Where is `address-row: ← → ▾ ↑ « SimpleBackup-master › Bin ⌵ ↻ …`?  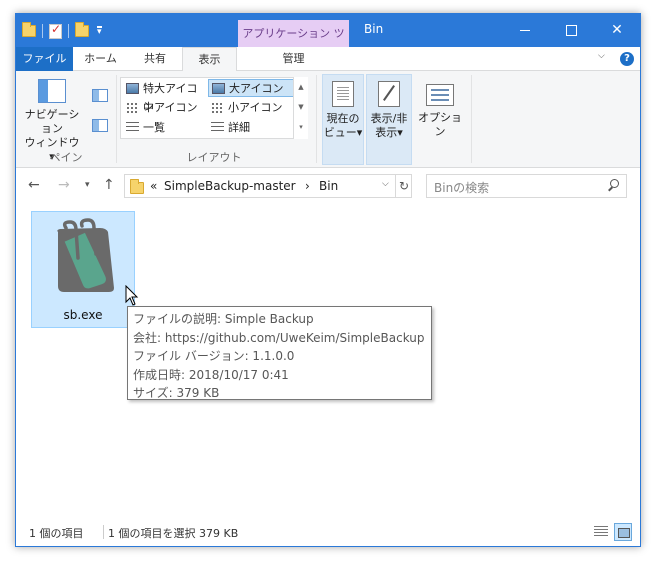 address-row: ← → ▾ ↑ « SimpleBackup-master › Bin ⌵ ↻ … is located at coordinates (328, 185).